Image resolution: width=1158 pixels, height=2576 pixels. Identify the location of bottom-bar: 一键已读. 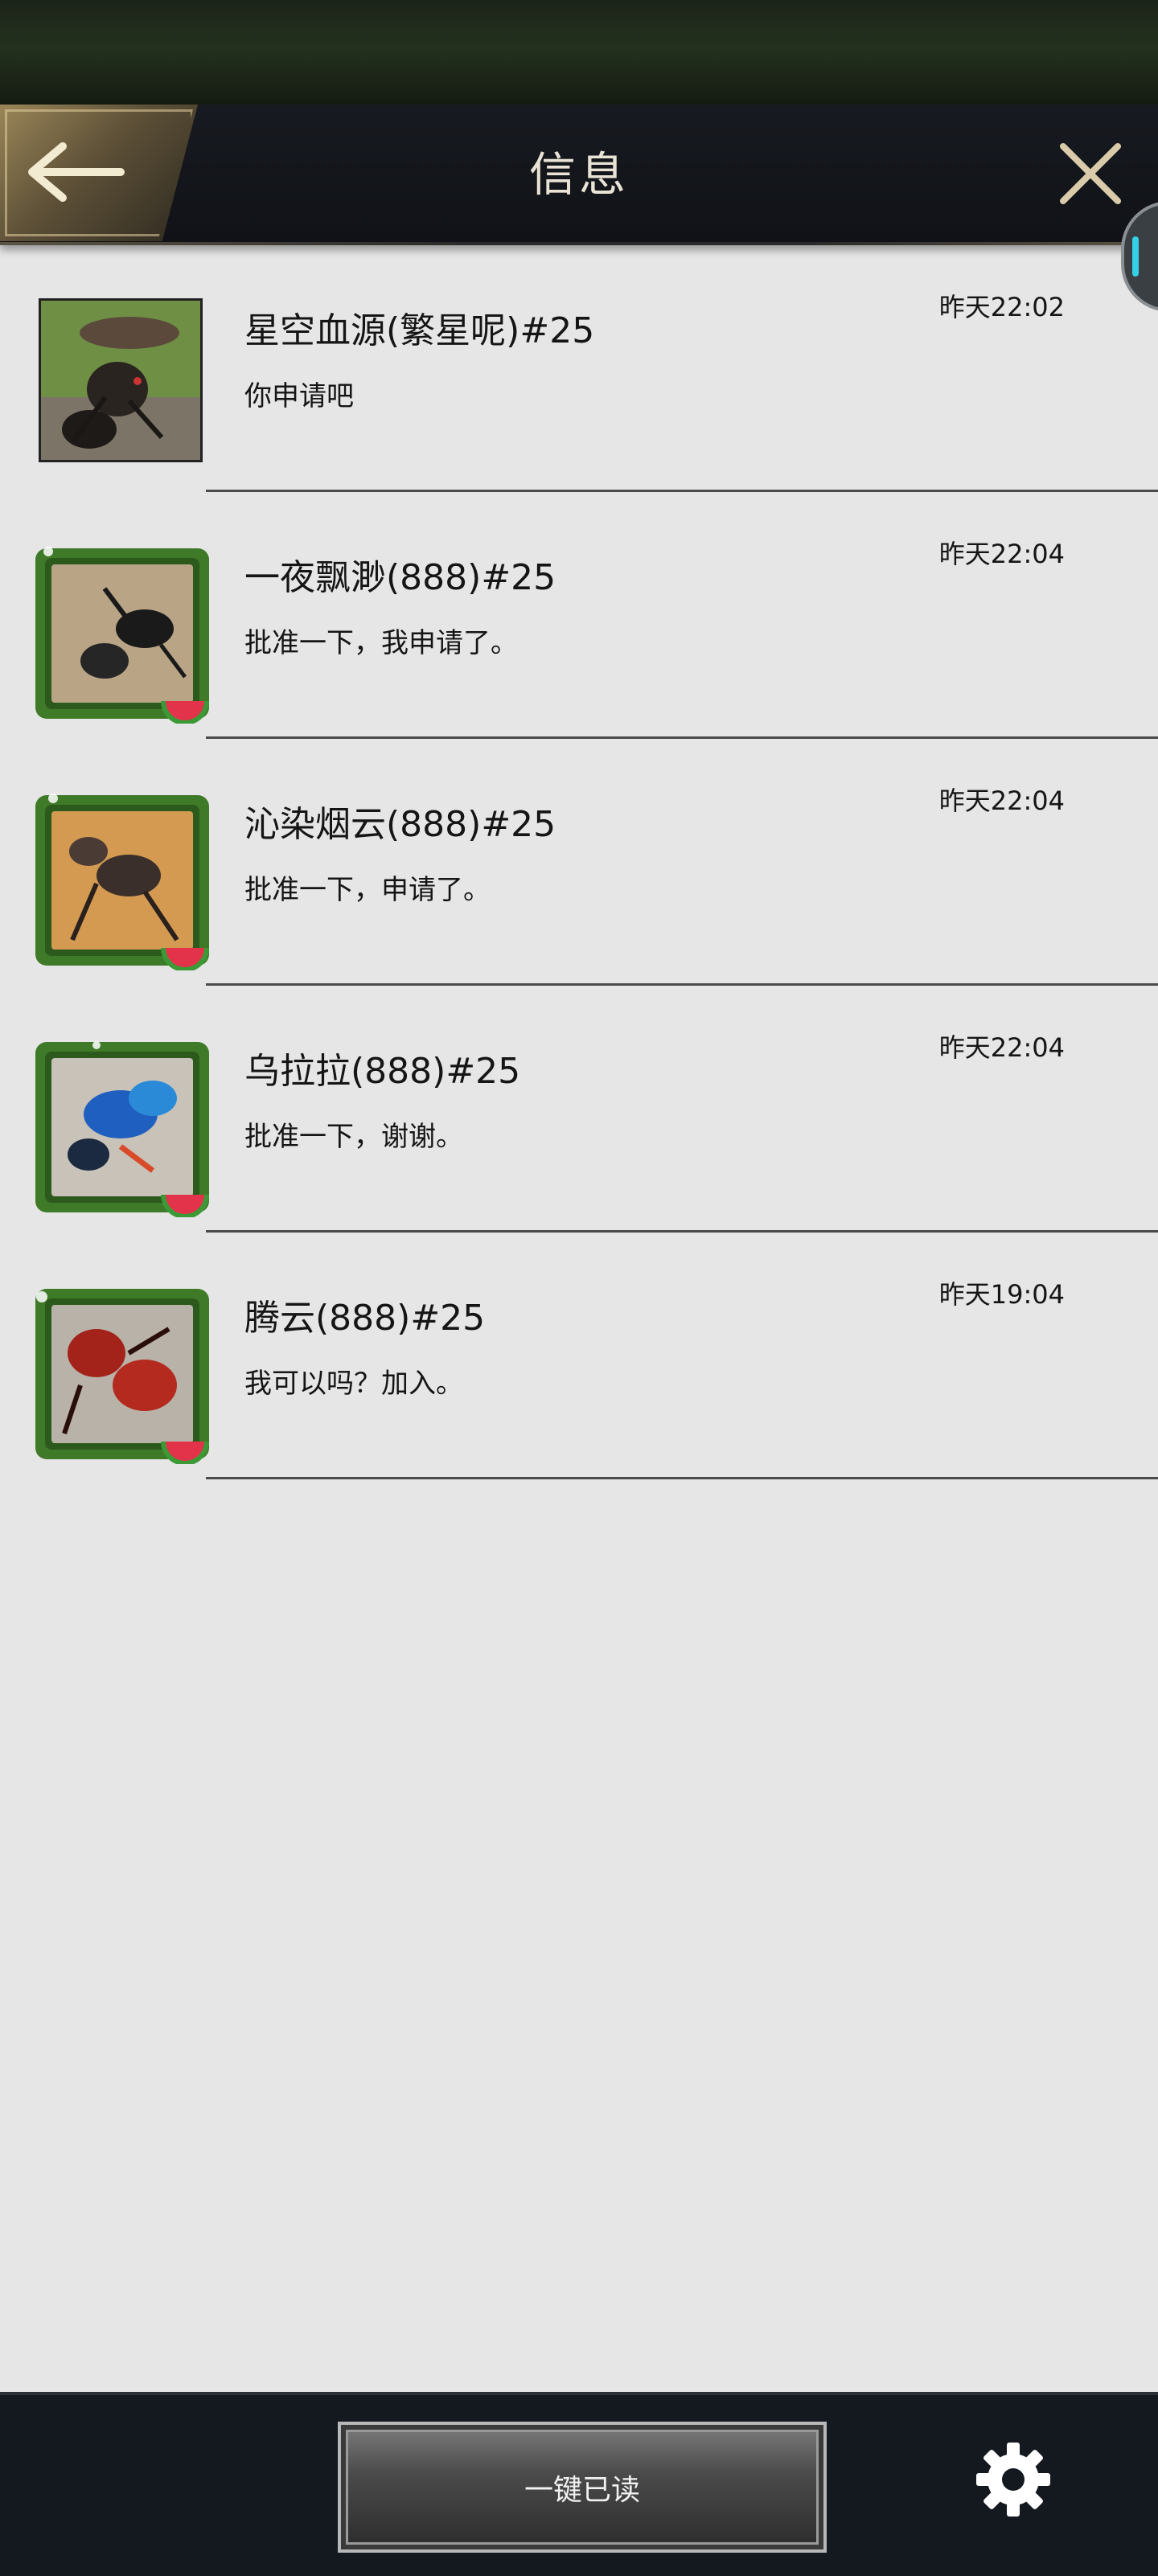
(579, 2484).